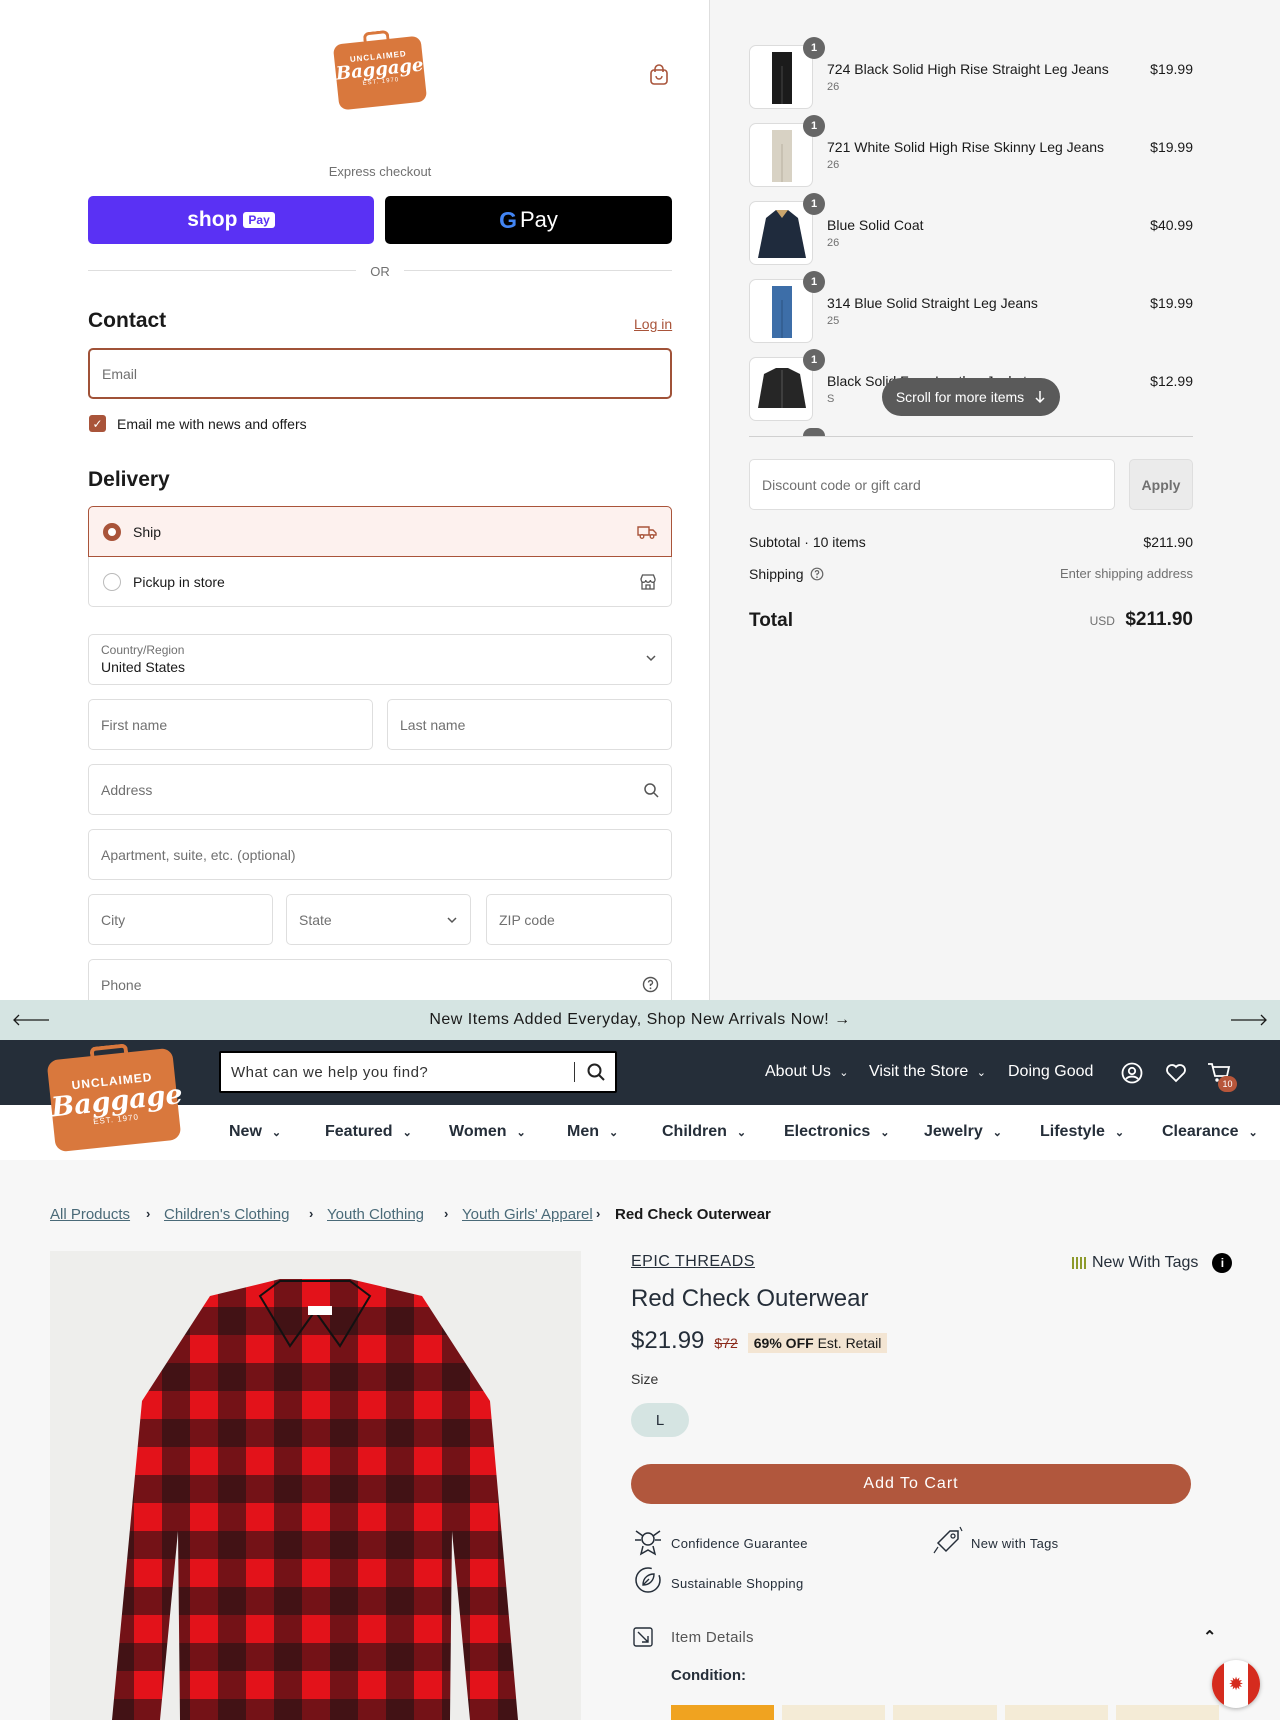 The image size is (1280, 1720). I want to click on add-to-cart-button: Add To Cart, so click(911, 1484).